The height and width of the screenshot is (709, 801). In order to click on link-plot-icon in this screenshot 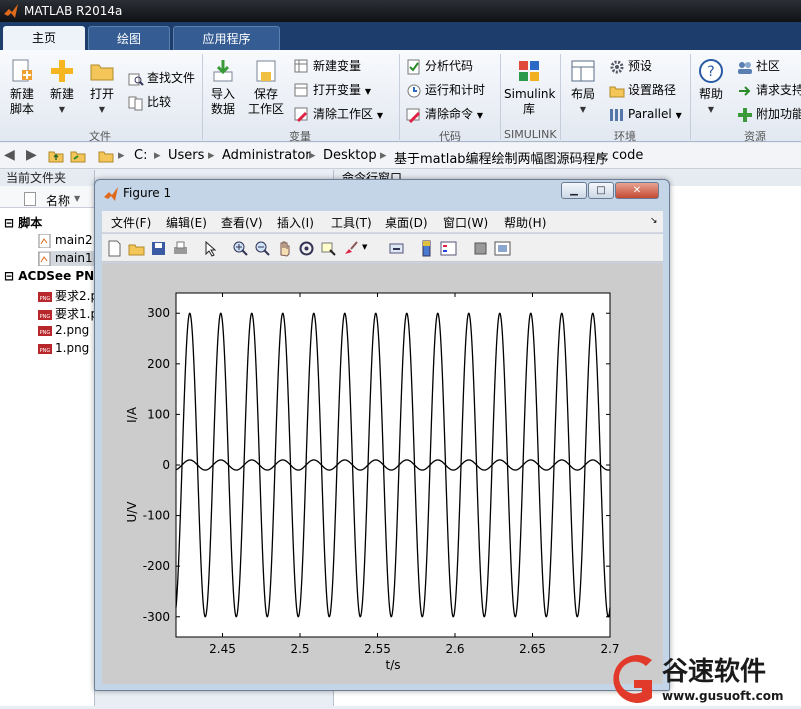, I will do `click(396, 248)`.